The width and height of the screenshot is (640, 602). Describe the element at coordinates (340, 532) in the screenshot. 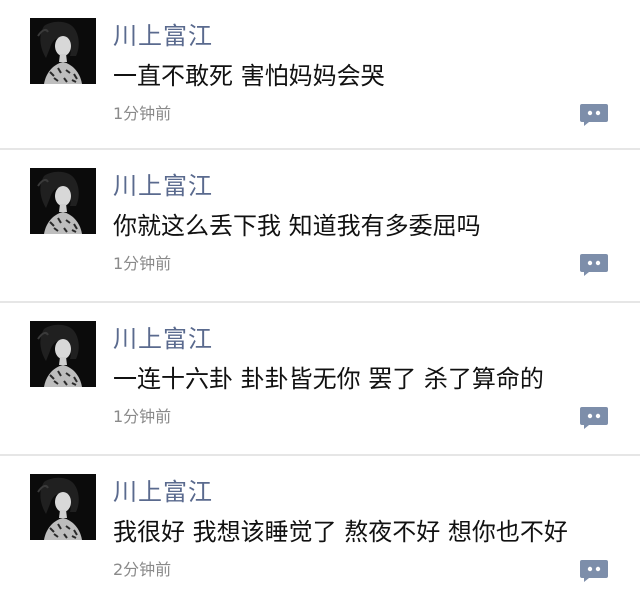

I see `post-content: 我很好 我想该睡觉了 熬夜不好 想你也不好` at that location.